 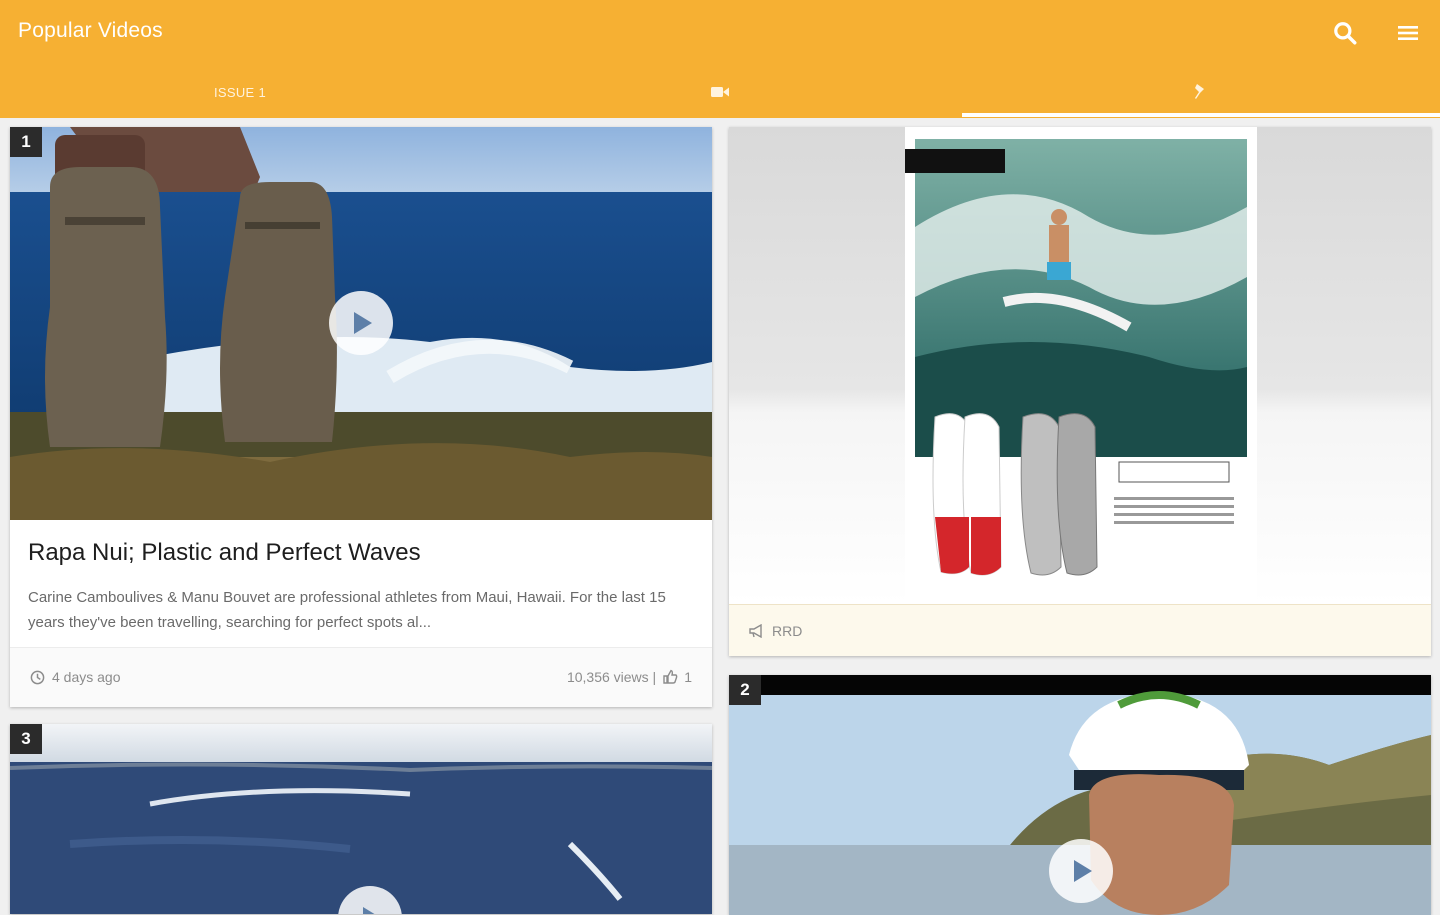 I want to click on video-thumbnail, so click(x=361, y=819).